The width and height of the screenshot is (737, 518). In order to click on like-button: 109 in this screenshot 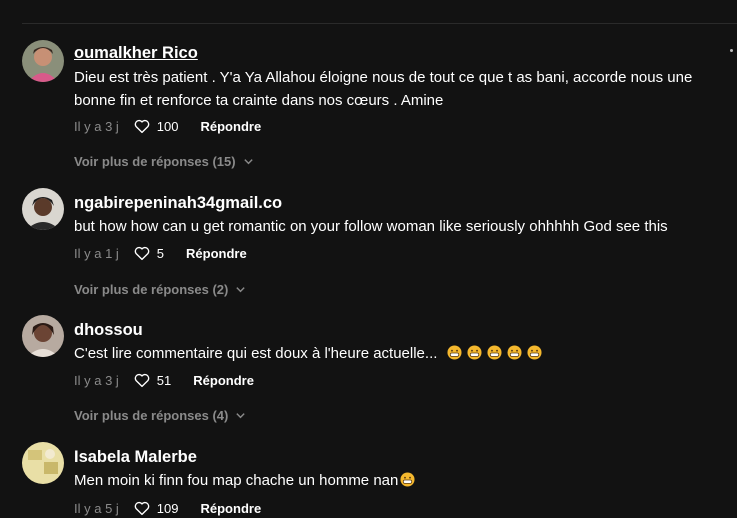, I will do `click(156, 508)`.